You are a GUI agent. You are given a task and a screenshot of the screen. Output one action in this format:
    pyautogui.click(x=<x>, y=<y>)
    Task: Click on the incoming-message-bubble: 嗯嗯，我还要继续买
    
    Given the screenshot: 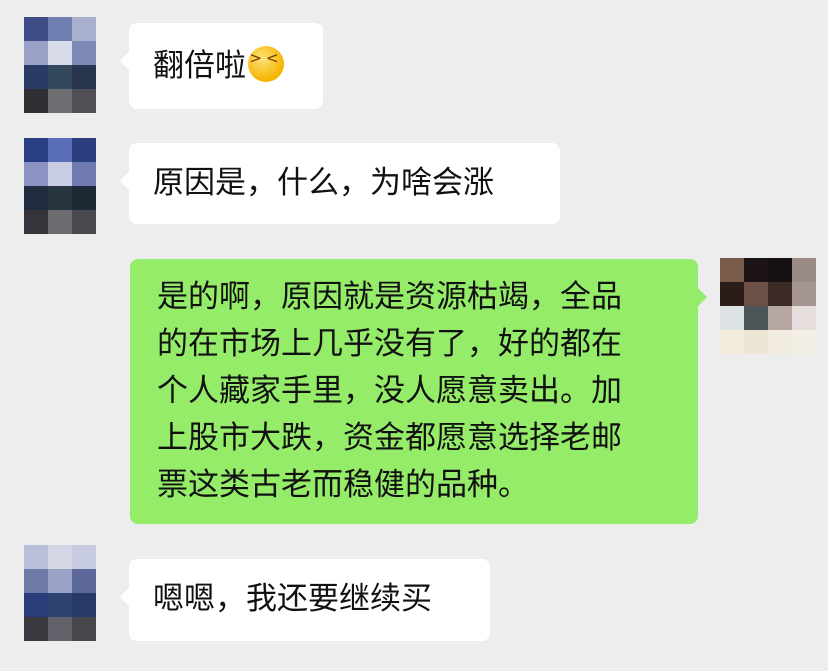 What is the action you would take?
    pyautogui.click(x=305, y=600)
    